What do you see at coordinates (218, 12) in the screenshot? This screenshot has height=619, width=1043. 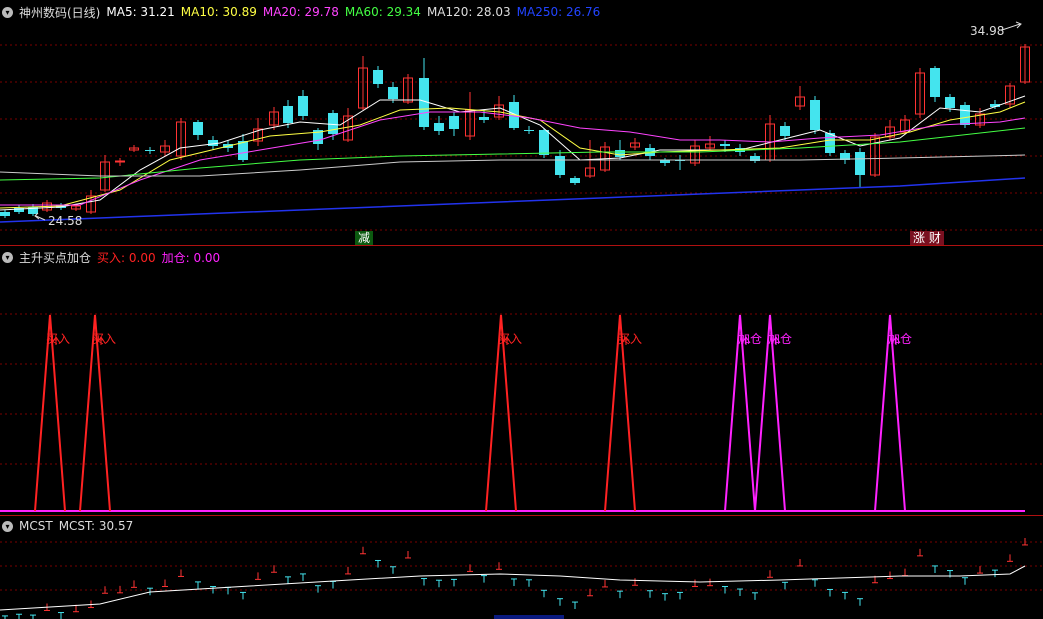 I see `ma10-value: MA10: 30.89` at bounding box center [218, 12].